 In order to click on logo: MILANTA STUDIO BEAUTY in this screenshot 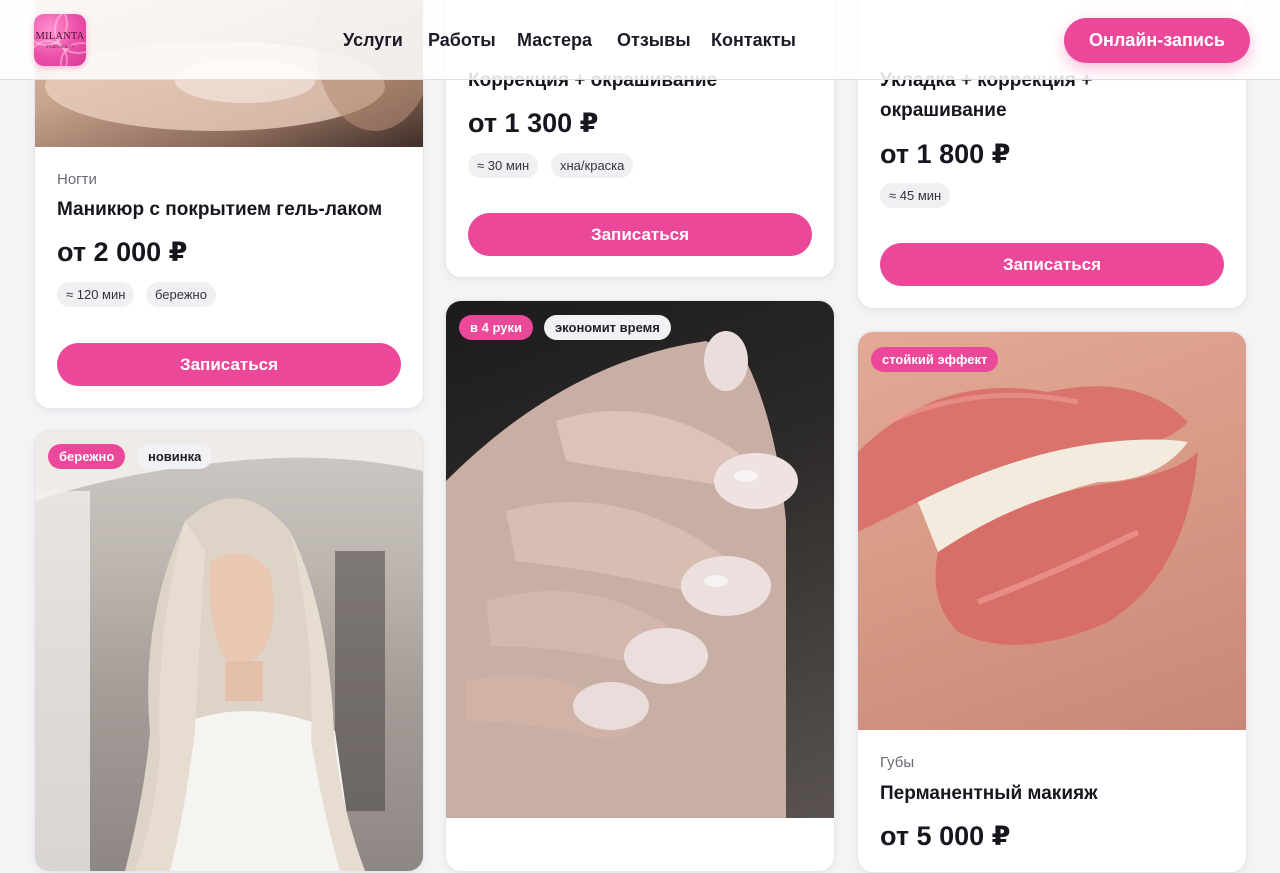, I will do `click(60, 40)`.